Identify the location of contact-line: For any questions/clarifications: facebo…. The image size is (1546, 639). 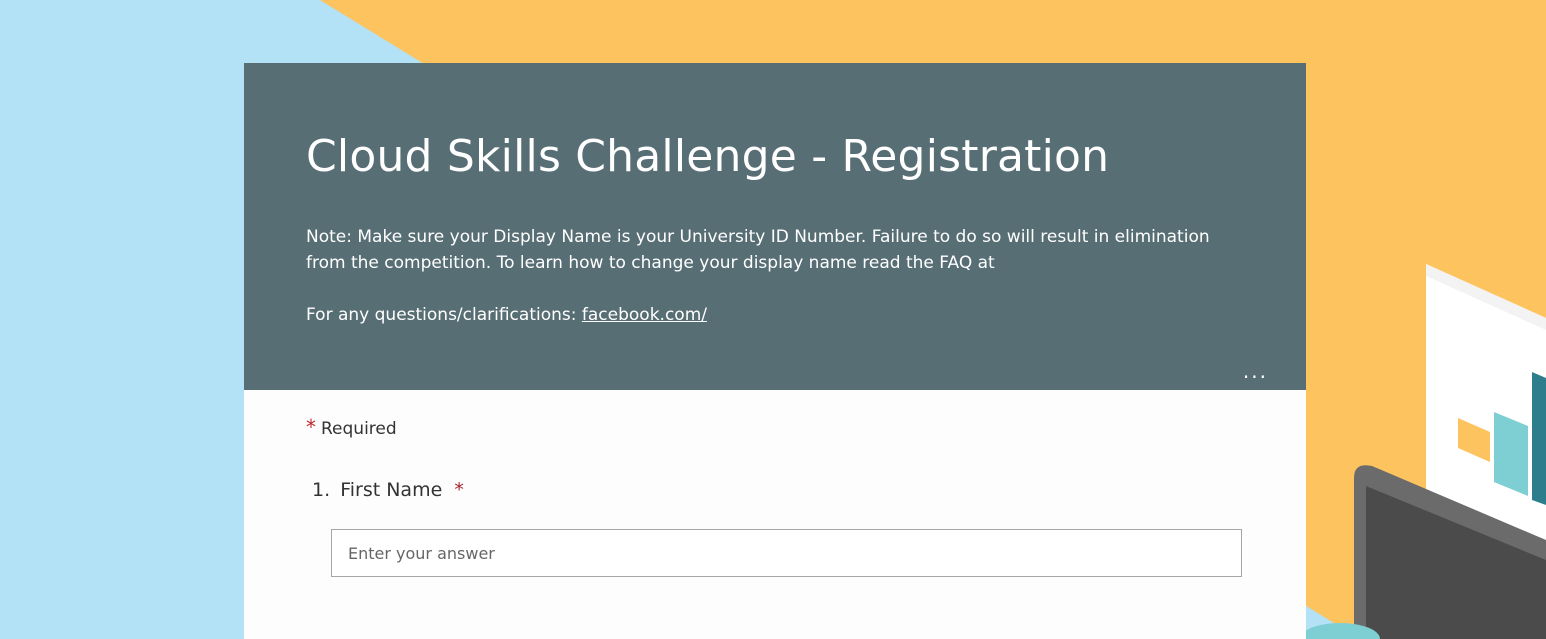
(506, 315).